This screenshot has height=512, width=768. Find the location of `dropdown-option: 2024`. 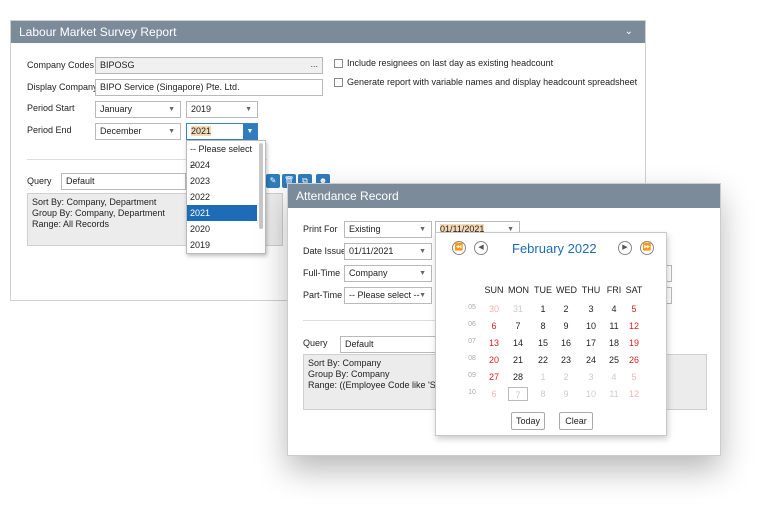

dropdown-option: 2024 is located at coordinates (222, 165).